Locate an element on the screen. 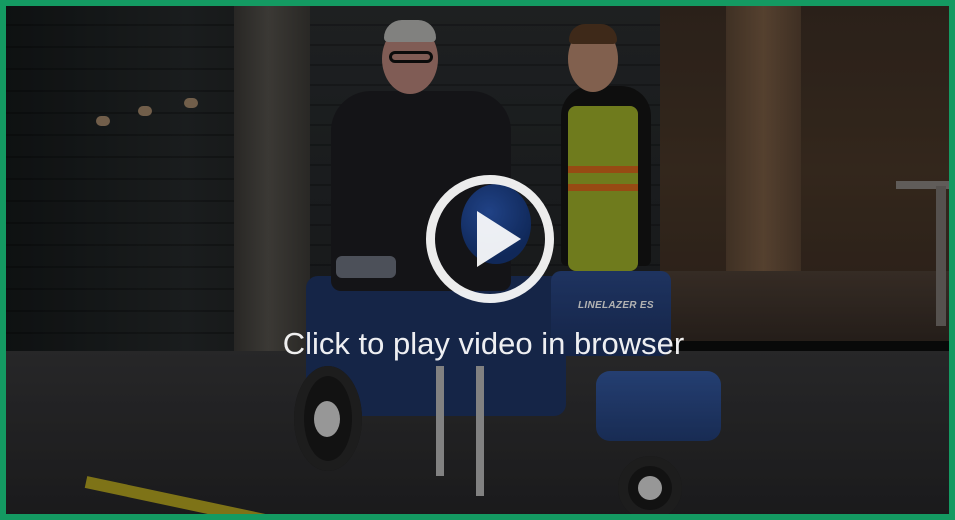  play-icon is located at coordinates (499, 239).